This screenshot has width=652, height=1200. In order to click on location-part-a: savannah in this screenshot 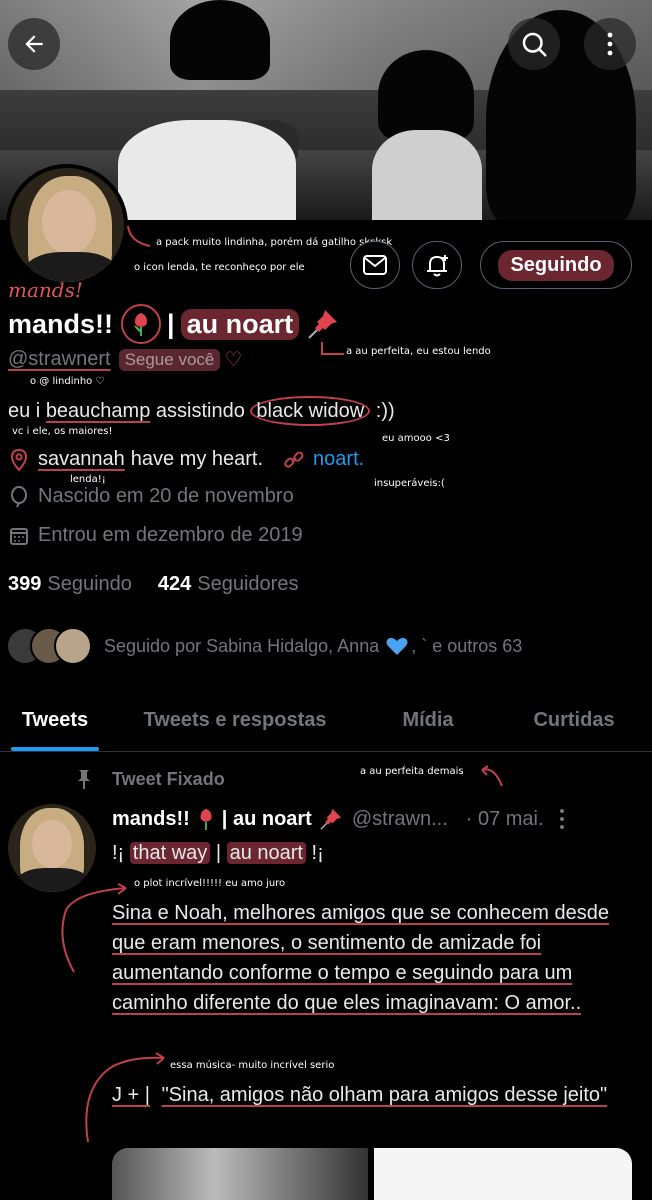, I will do `click(81, 459)`.